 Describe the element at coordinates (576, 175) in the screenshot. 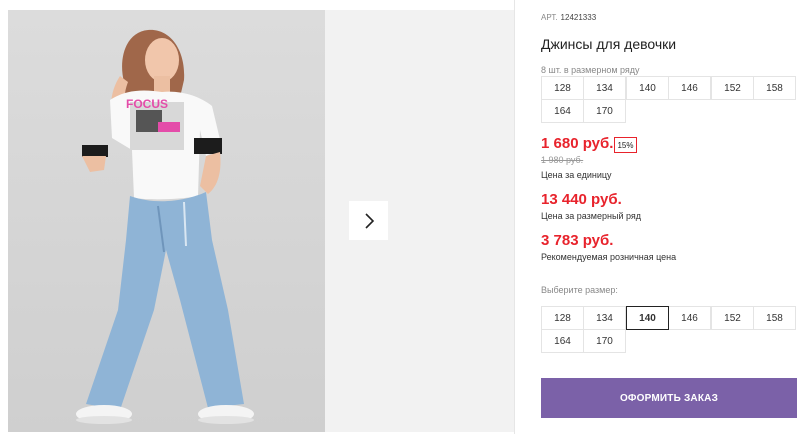

I see `unit-price-label: Цена за единицу` at that location.